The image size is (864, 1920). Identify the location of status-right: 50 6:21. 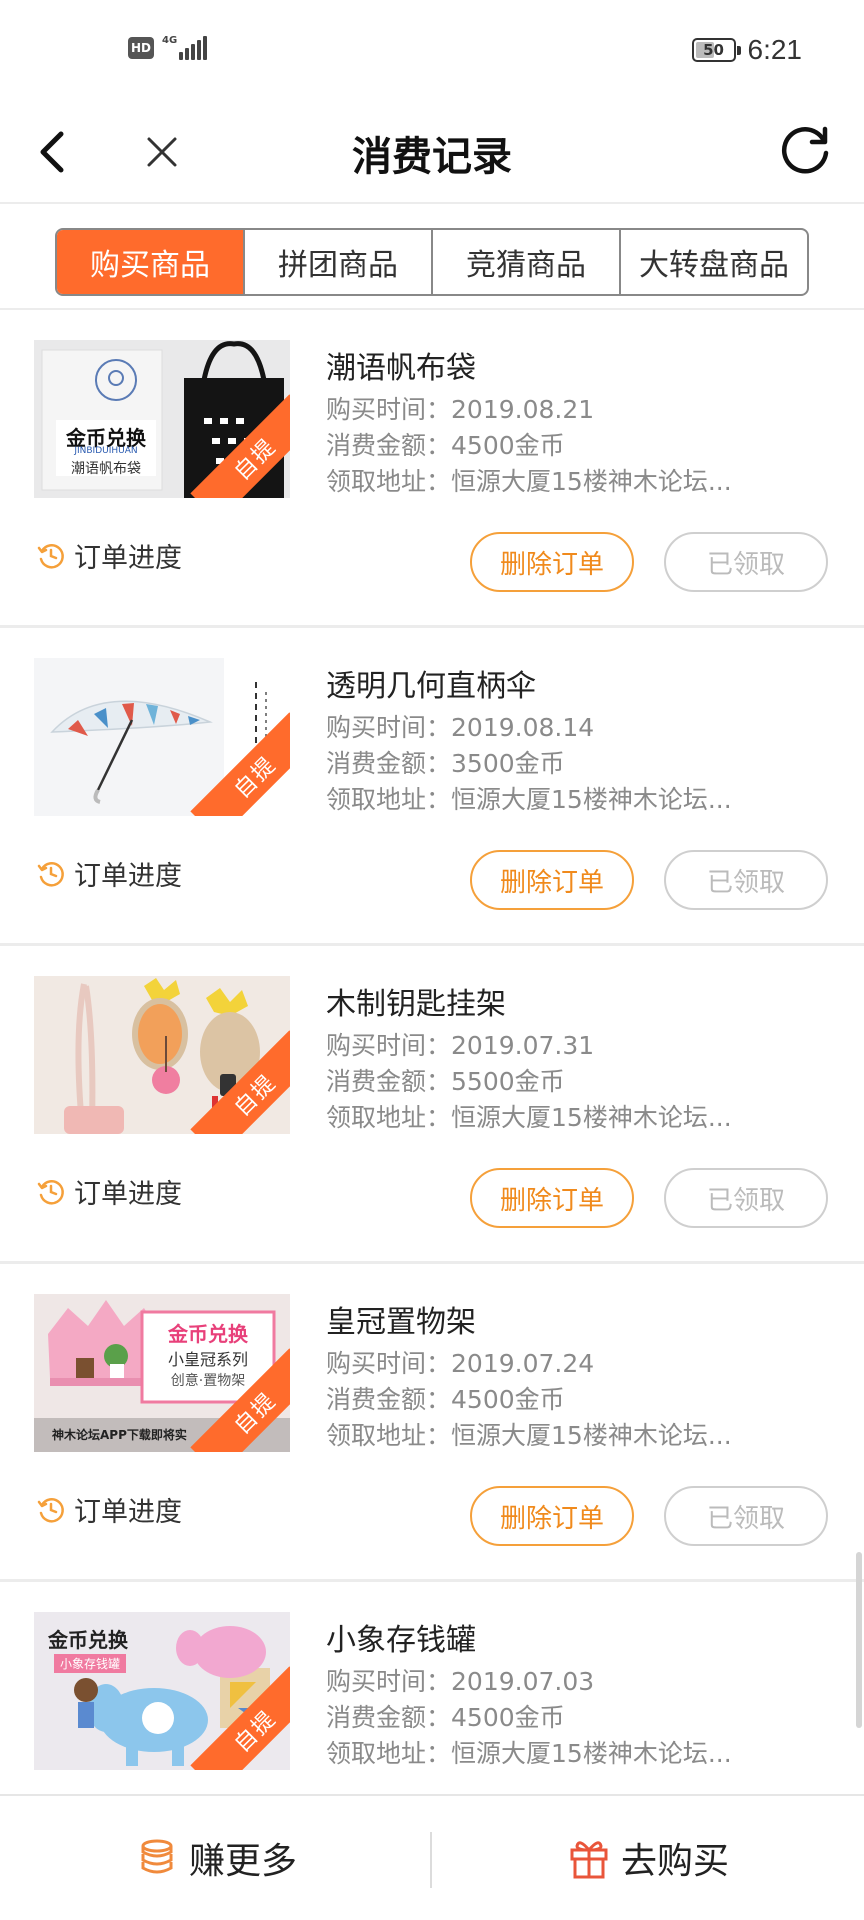
(747, 50).